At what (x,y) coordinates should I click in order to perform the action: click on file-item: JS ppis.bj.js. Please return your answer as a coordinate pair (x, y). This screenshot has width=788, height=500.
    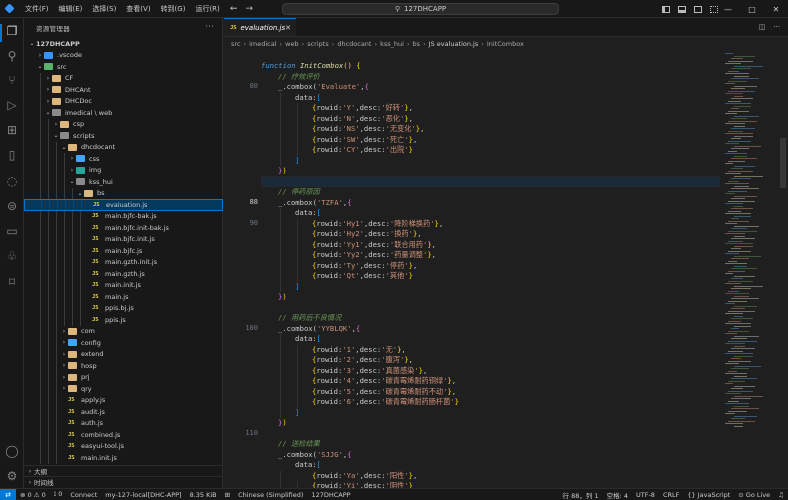
    Looking at the image, I should click on (123, 308).